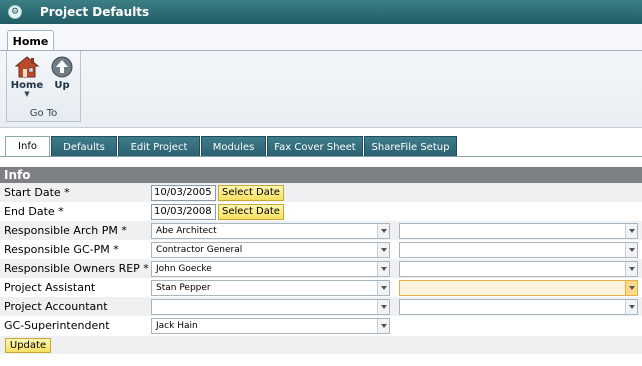  I want to click on end-date-row: End Date * 10/03/2008 Select Date, so click(321, 211).